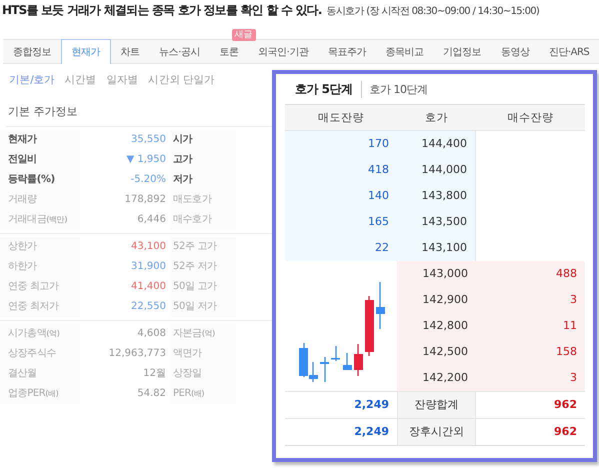 Image resolution: width=599 pixels, height=468 pixels. I want to click on table-cell: 144,000, so click(436, 170).